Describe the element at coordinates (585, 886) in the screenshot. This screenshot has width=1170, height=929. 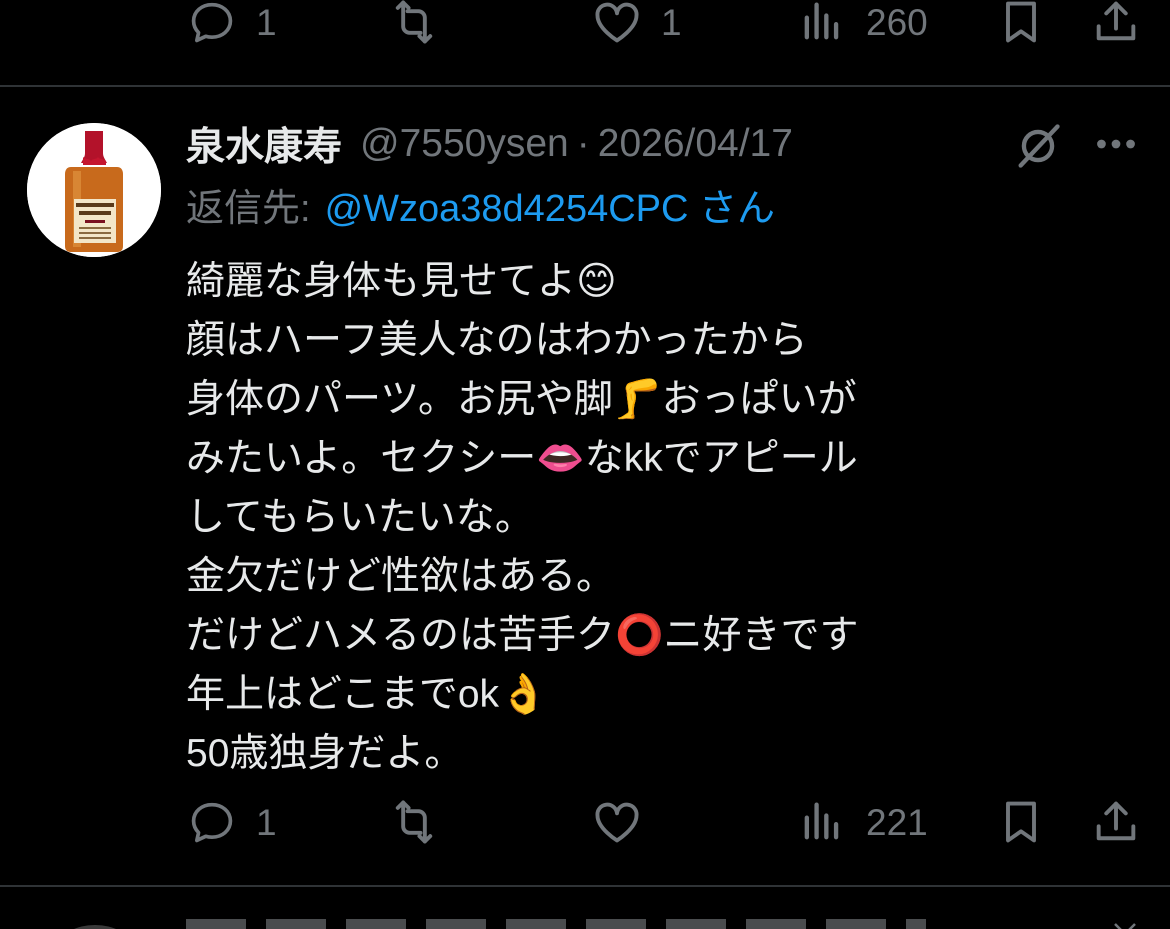
I see `post-divider-bottom` at that location.